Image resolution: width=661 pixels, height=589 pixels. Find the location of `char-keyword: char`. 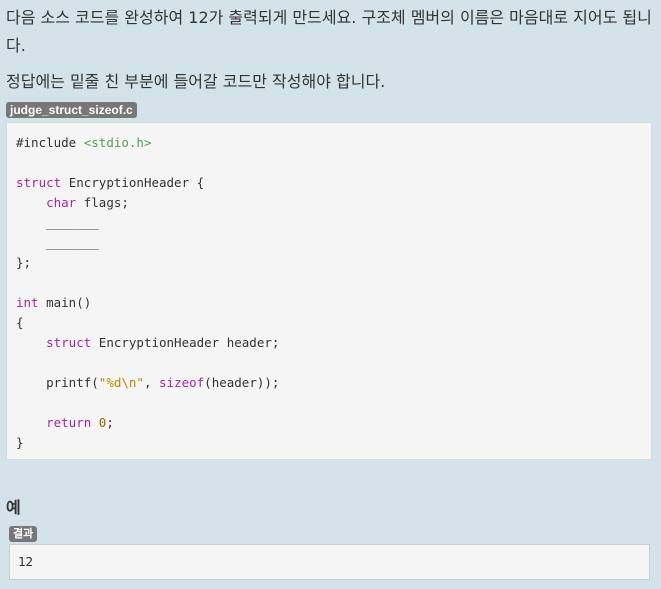

char-keyword: char is located at coordinates (61, 202).